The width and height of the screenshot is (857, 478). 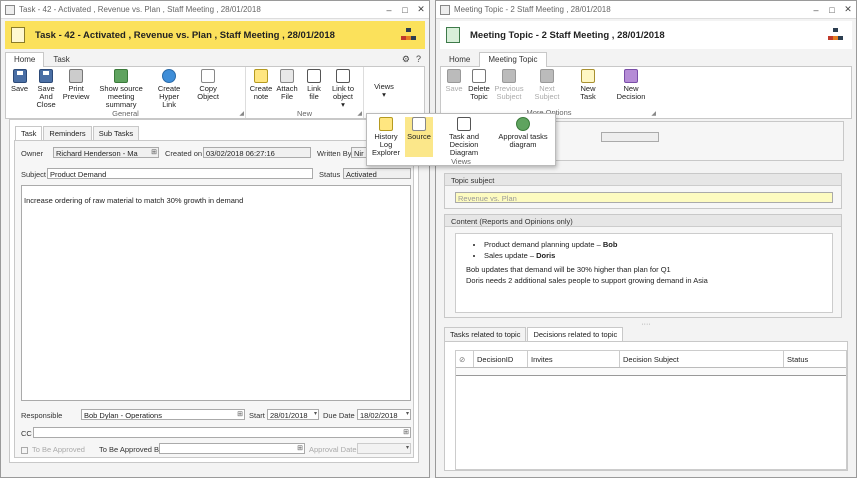 What do you see at coordinates (575, 334) in the screenshot?
I see `tab-decisions-related-to-topic: Decisions related to topic` at bounding box center [575, 334].